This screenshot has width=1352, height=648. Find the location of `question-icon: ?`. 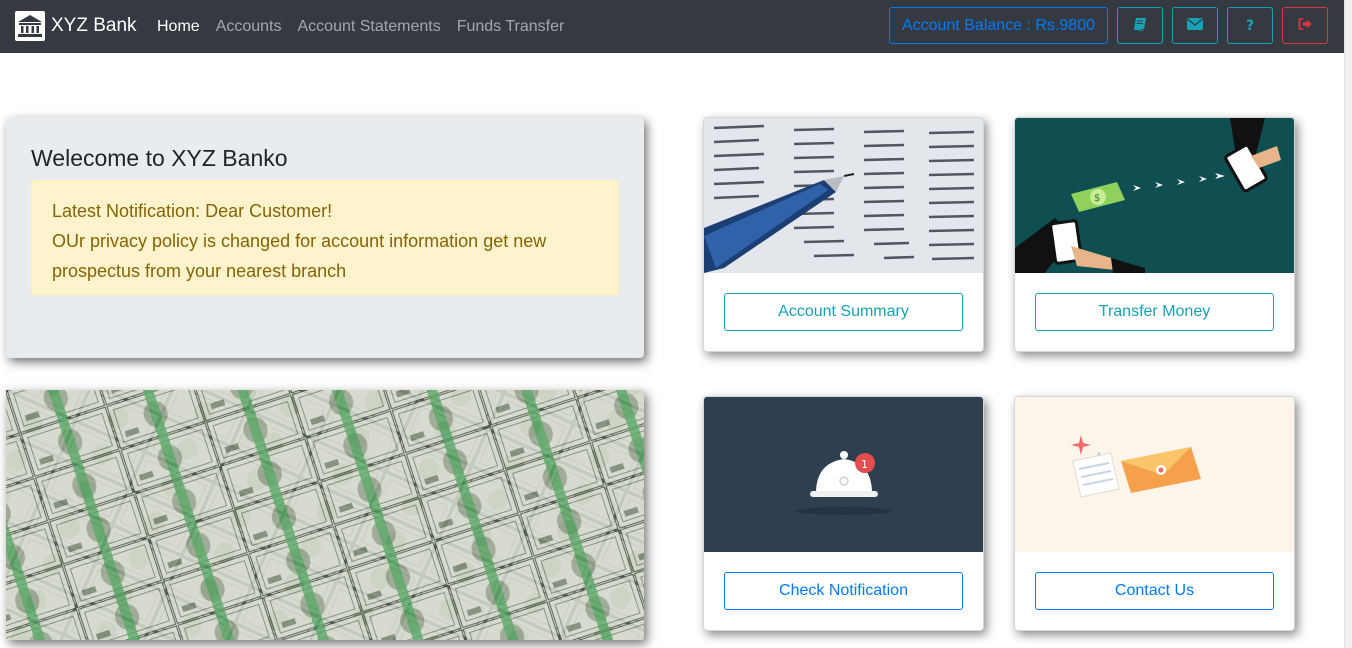

question-icon: ? is located at coordinates (1250, 25).